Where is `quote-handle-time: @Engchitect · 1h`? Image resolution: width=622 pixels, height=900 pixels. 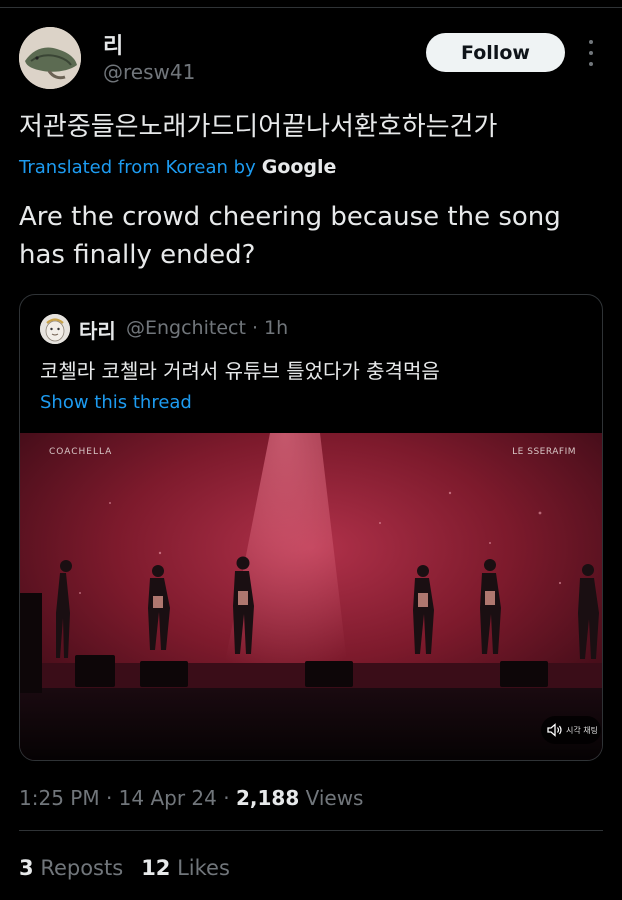
quote-handle-time: @Engchitect · 1h is located at coordinates (207, 328).